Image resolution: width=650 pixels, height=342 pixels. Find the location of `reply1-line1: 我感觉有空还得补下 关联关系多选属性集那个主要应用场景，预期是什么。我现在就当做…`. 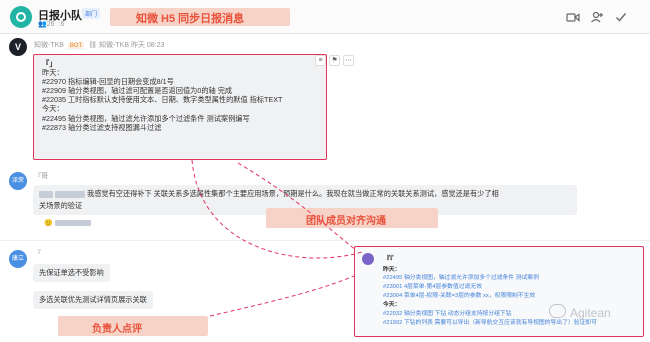

reply1-line1: 我感觉有空还得补下 关联关系多选属性集那个主要应用场景，预期是什么。我现在就当做… is located at coordinates (305, 194).